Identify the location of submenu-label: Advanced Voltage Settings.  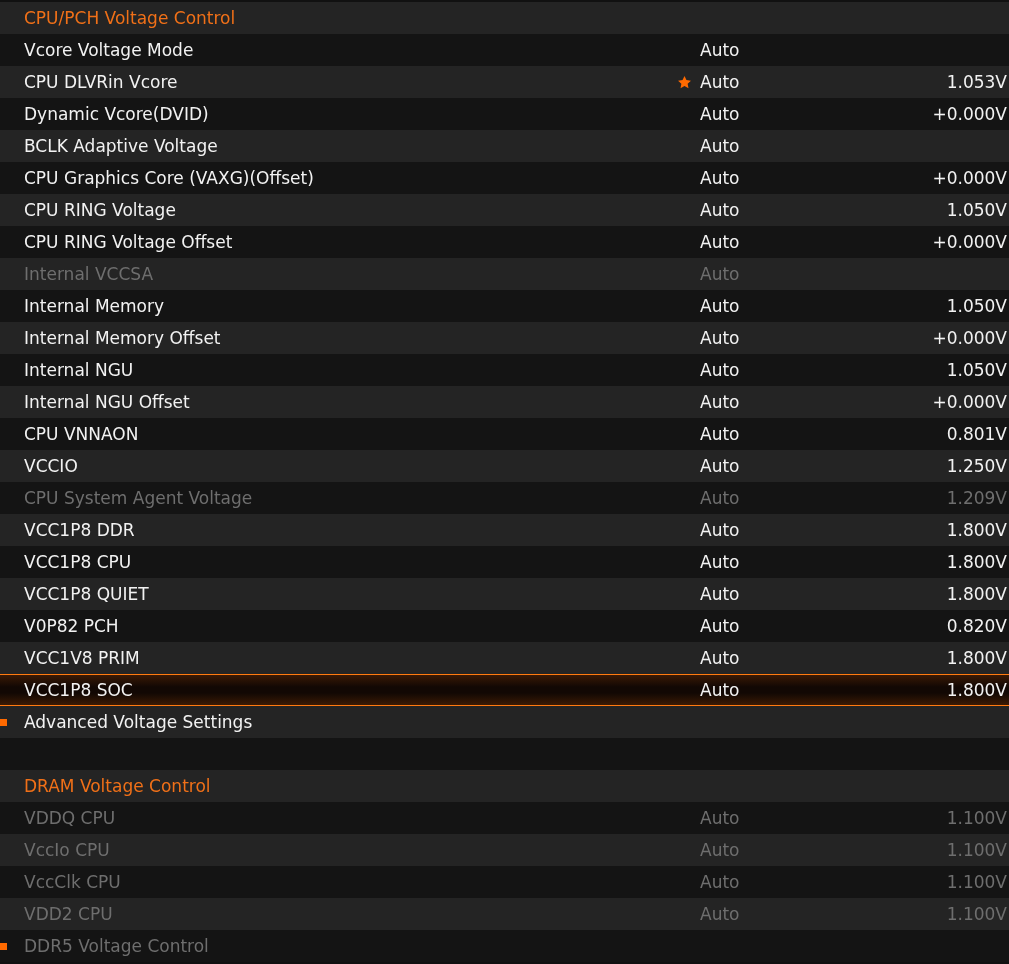
(138, 722).